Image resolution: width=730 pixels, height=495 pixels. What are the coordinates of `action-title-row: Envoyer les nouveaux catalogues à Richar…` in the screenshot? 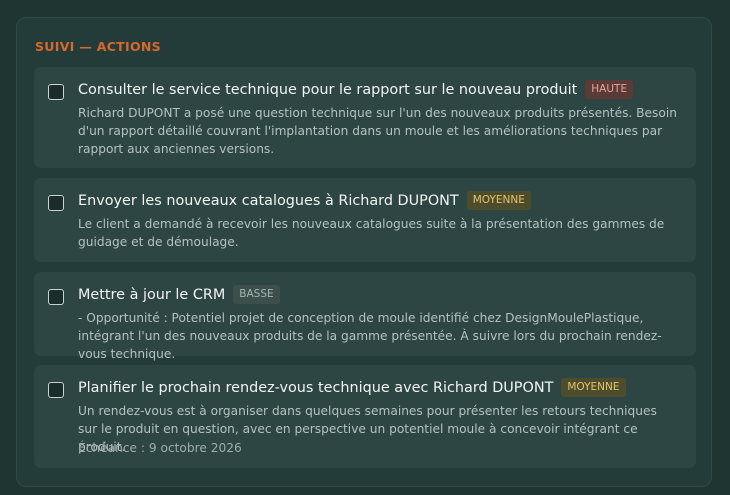 It's located at (304, 200).